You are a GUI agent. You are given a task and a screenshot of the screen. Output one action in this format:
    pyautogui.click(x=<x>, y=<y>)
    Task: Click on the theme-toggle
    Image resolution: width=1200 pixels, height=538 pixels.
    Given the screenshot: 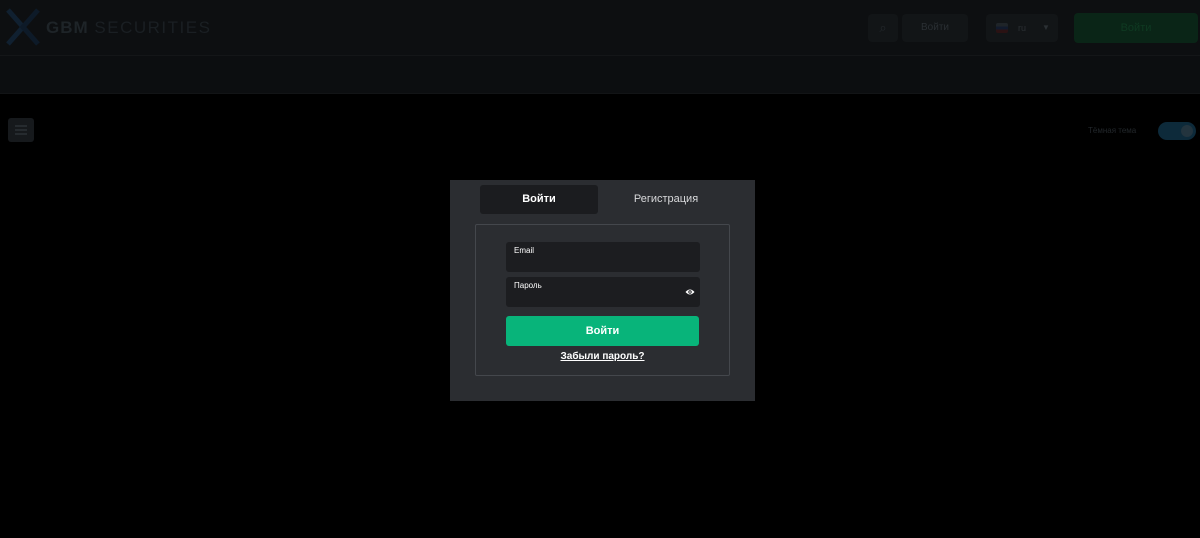 What is the action you would take?
    pyautogui.click(x=1177, y=131)
    